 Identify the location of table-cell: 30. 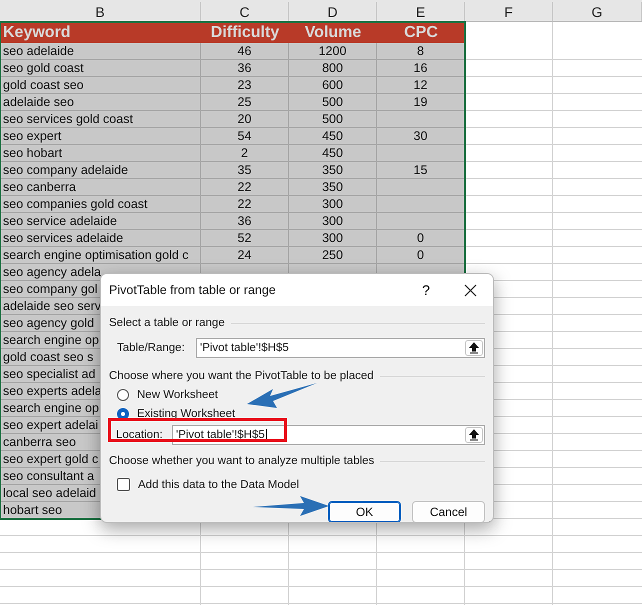
(421, 136).